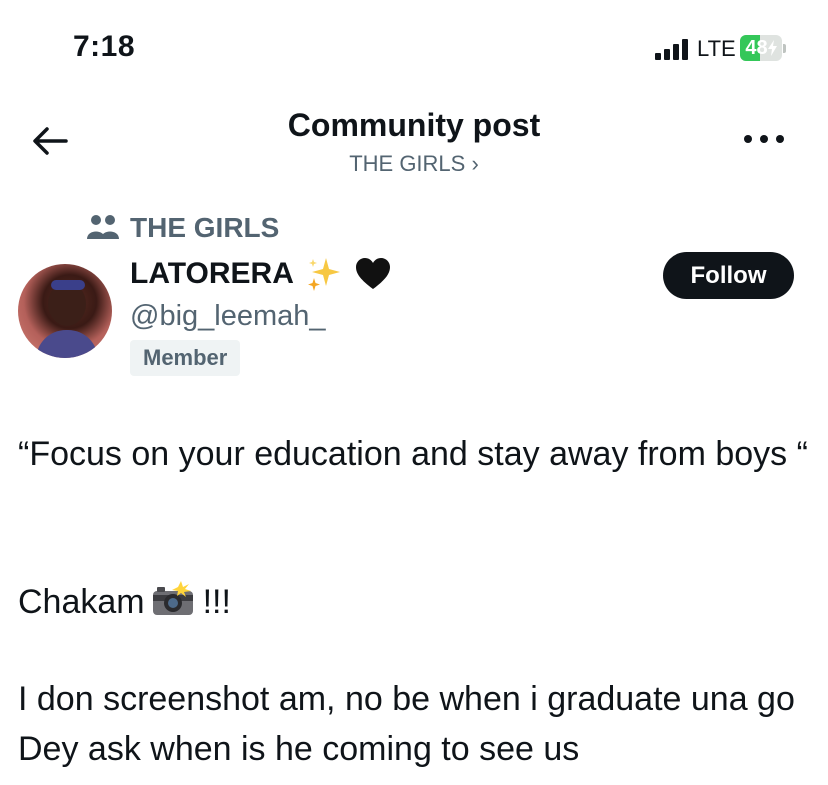 The width and height of the screenshot is (828, 785). What do you see at coordinates (673, 49) in the screenshot?
I see `signal-bars-icon` at bounding box center [673, 49].